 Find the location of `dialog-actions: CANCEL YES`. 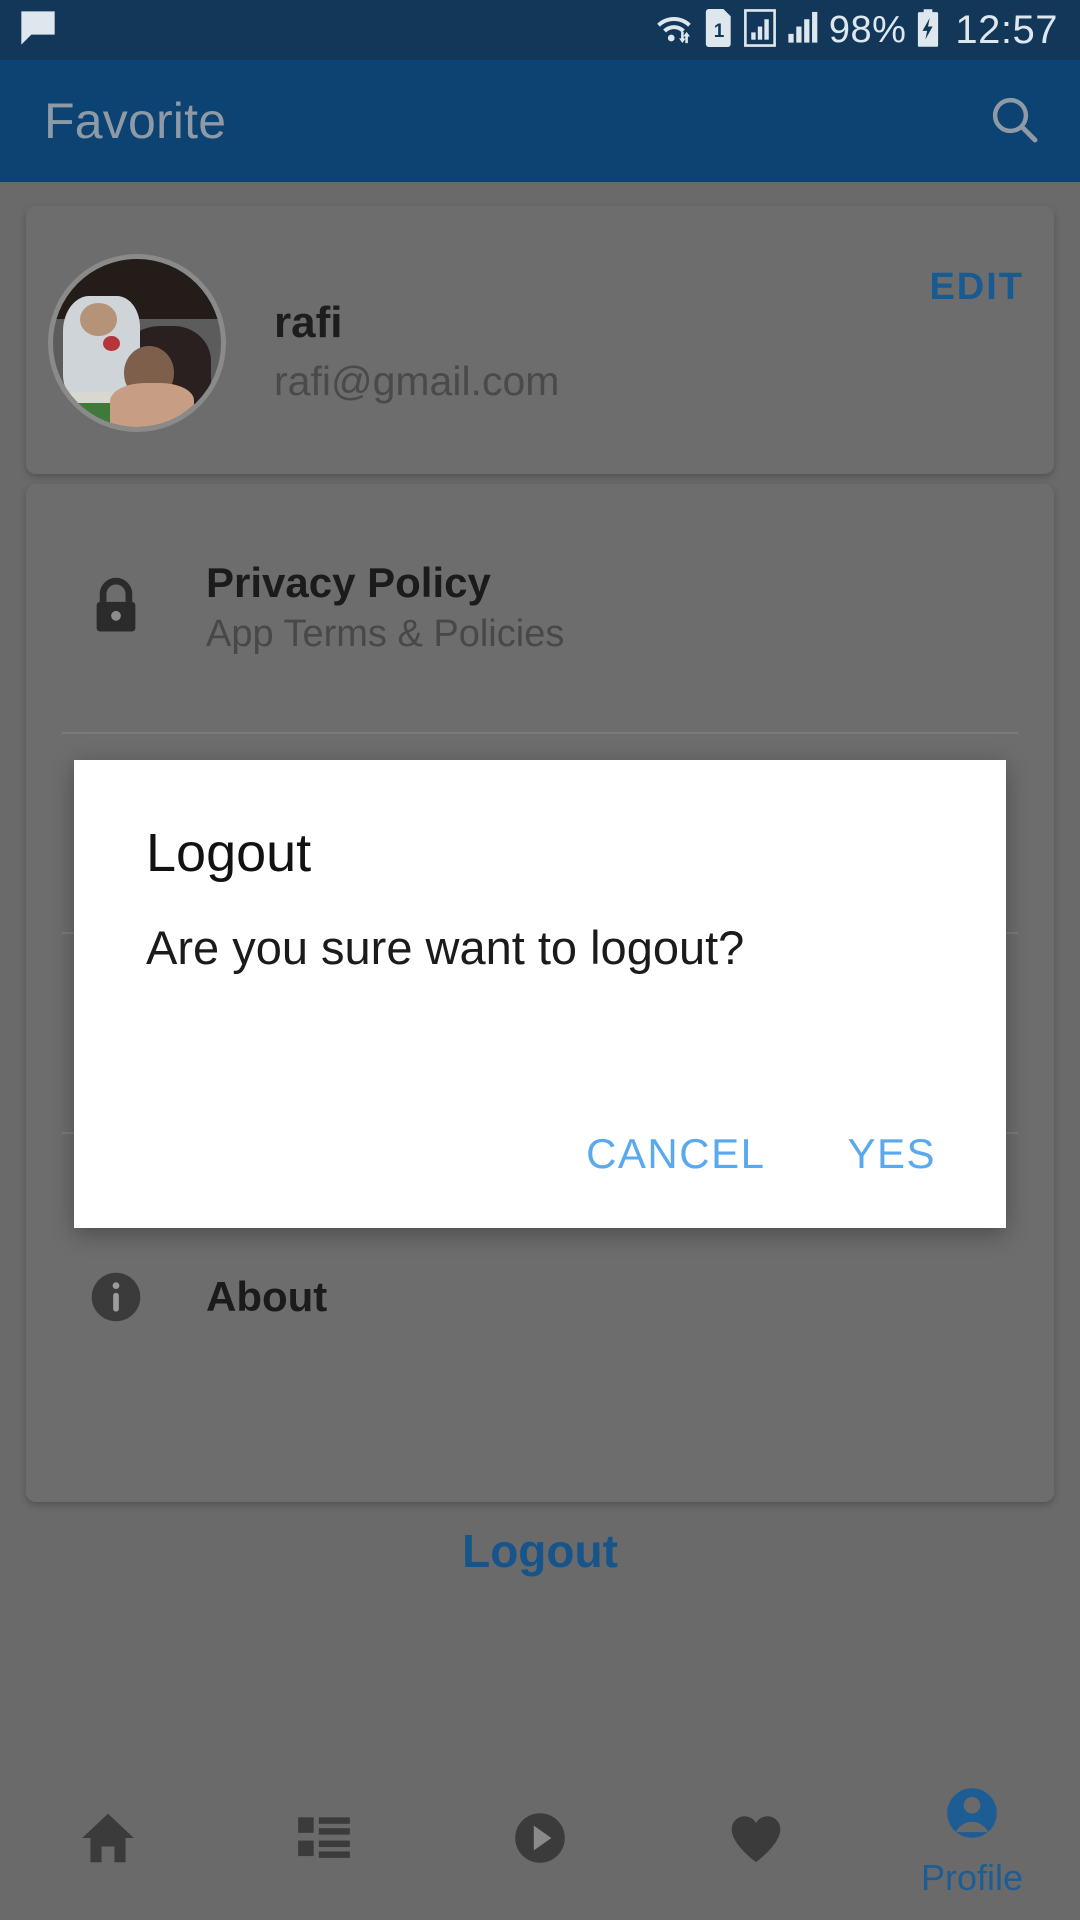

dialog-actions: CANCEL YES is located at coordinates (761, 1154).